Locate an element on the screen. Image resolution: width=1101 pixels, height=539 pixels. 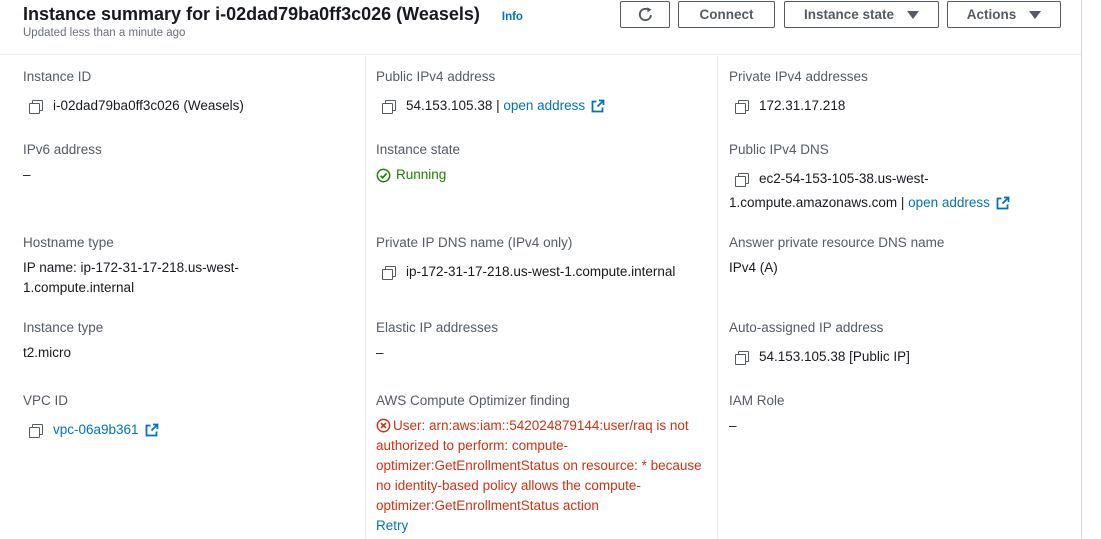
field-answer-dns: Answer private resource DNS name is located at coordinates (836, 242).